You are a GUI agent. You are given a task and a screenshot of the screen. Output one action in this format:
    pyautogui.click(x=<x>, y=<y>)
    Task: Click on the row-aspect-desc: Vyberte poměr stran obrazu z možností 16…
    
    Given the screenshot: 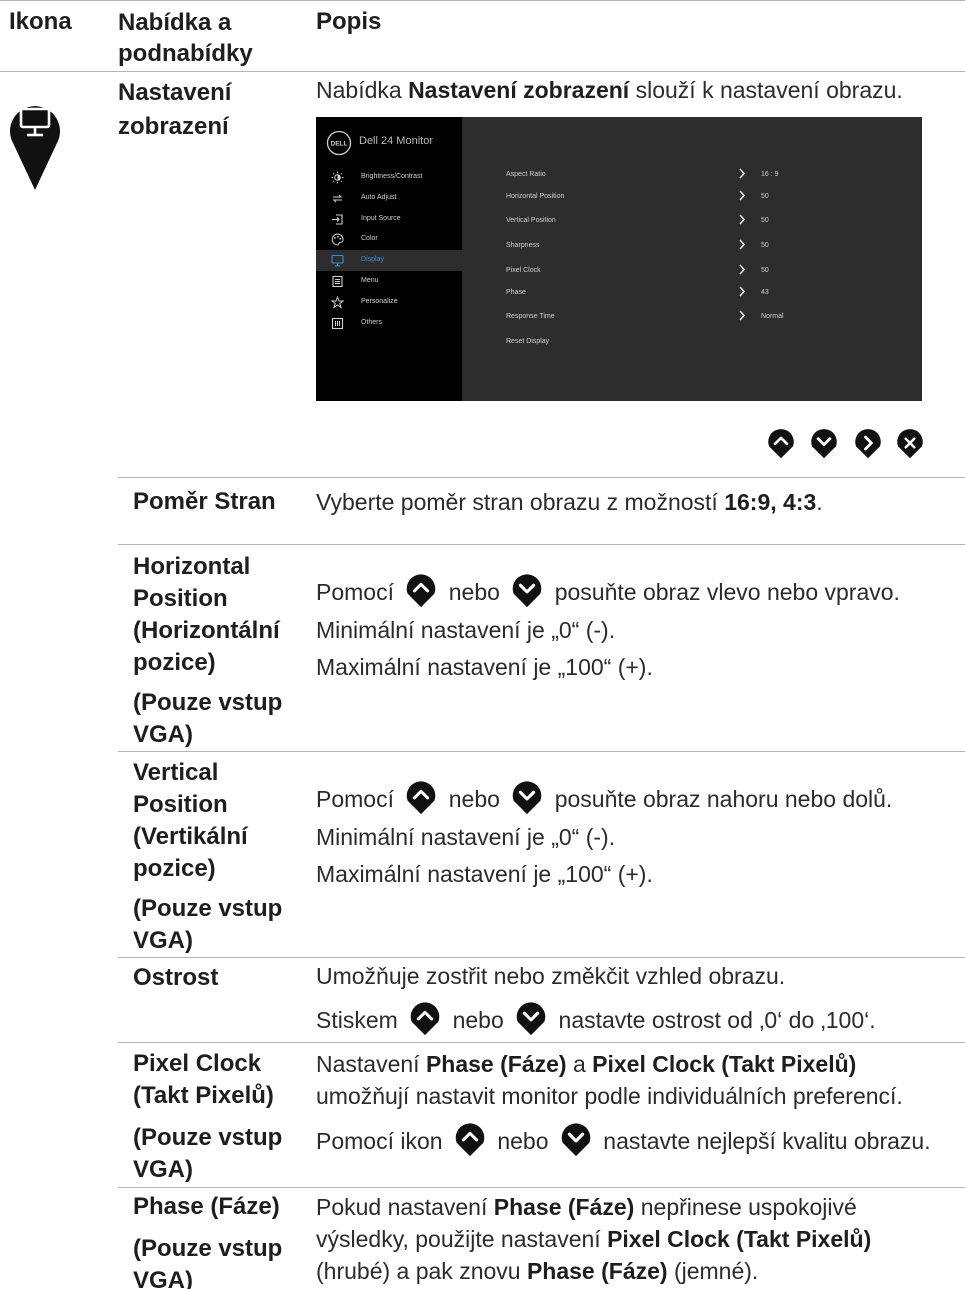 What is the action you would take?
    pyautogui.click(x=569, y=502)
    